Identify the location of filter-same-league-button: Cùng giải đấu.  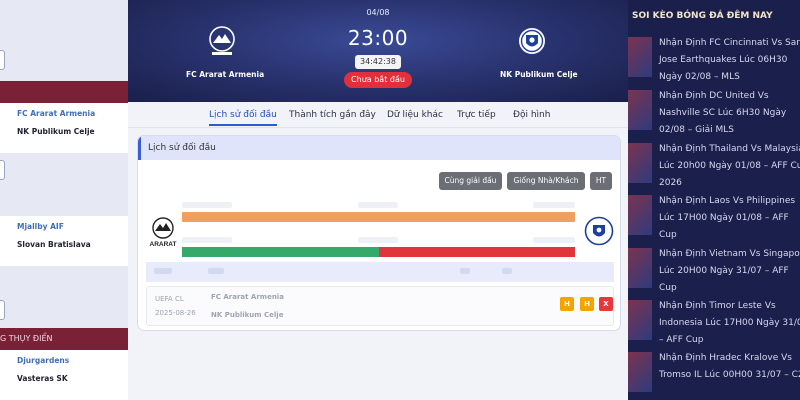
(470, 181).